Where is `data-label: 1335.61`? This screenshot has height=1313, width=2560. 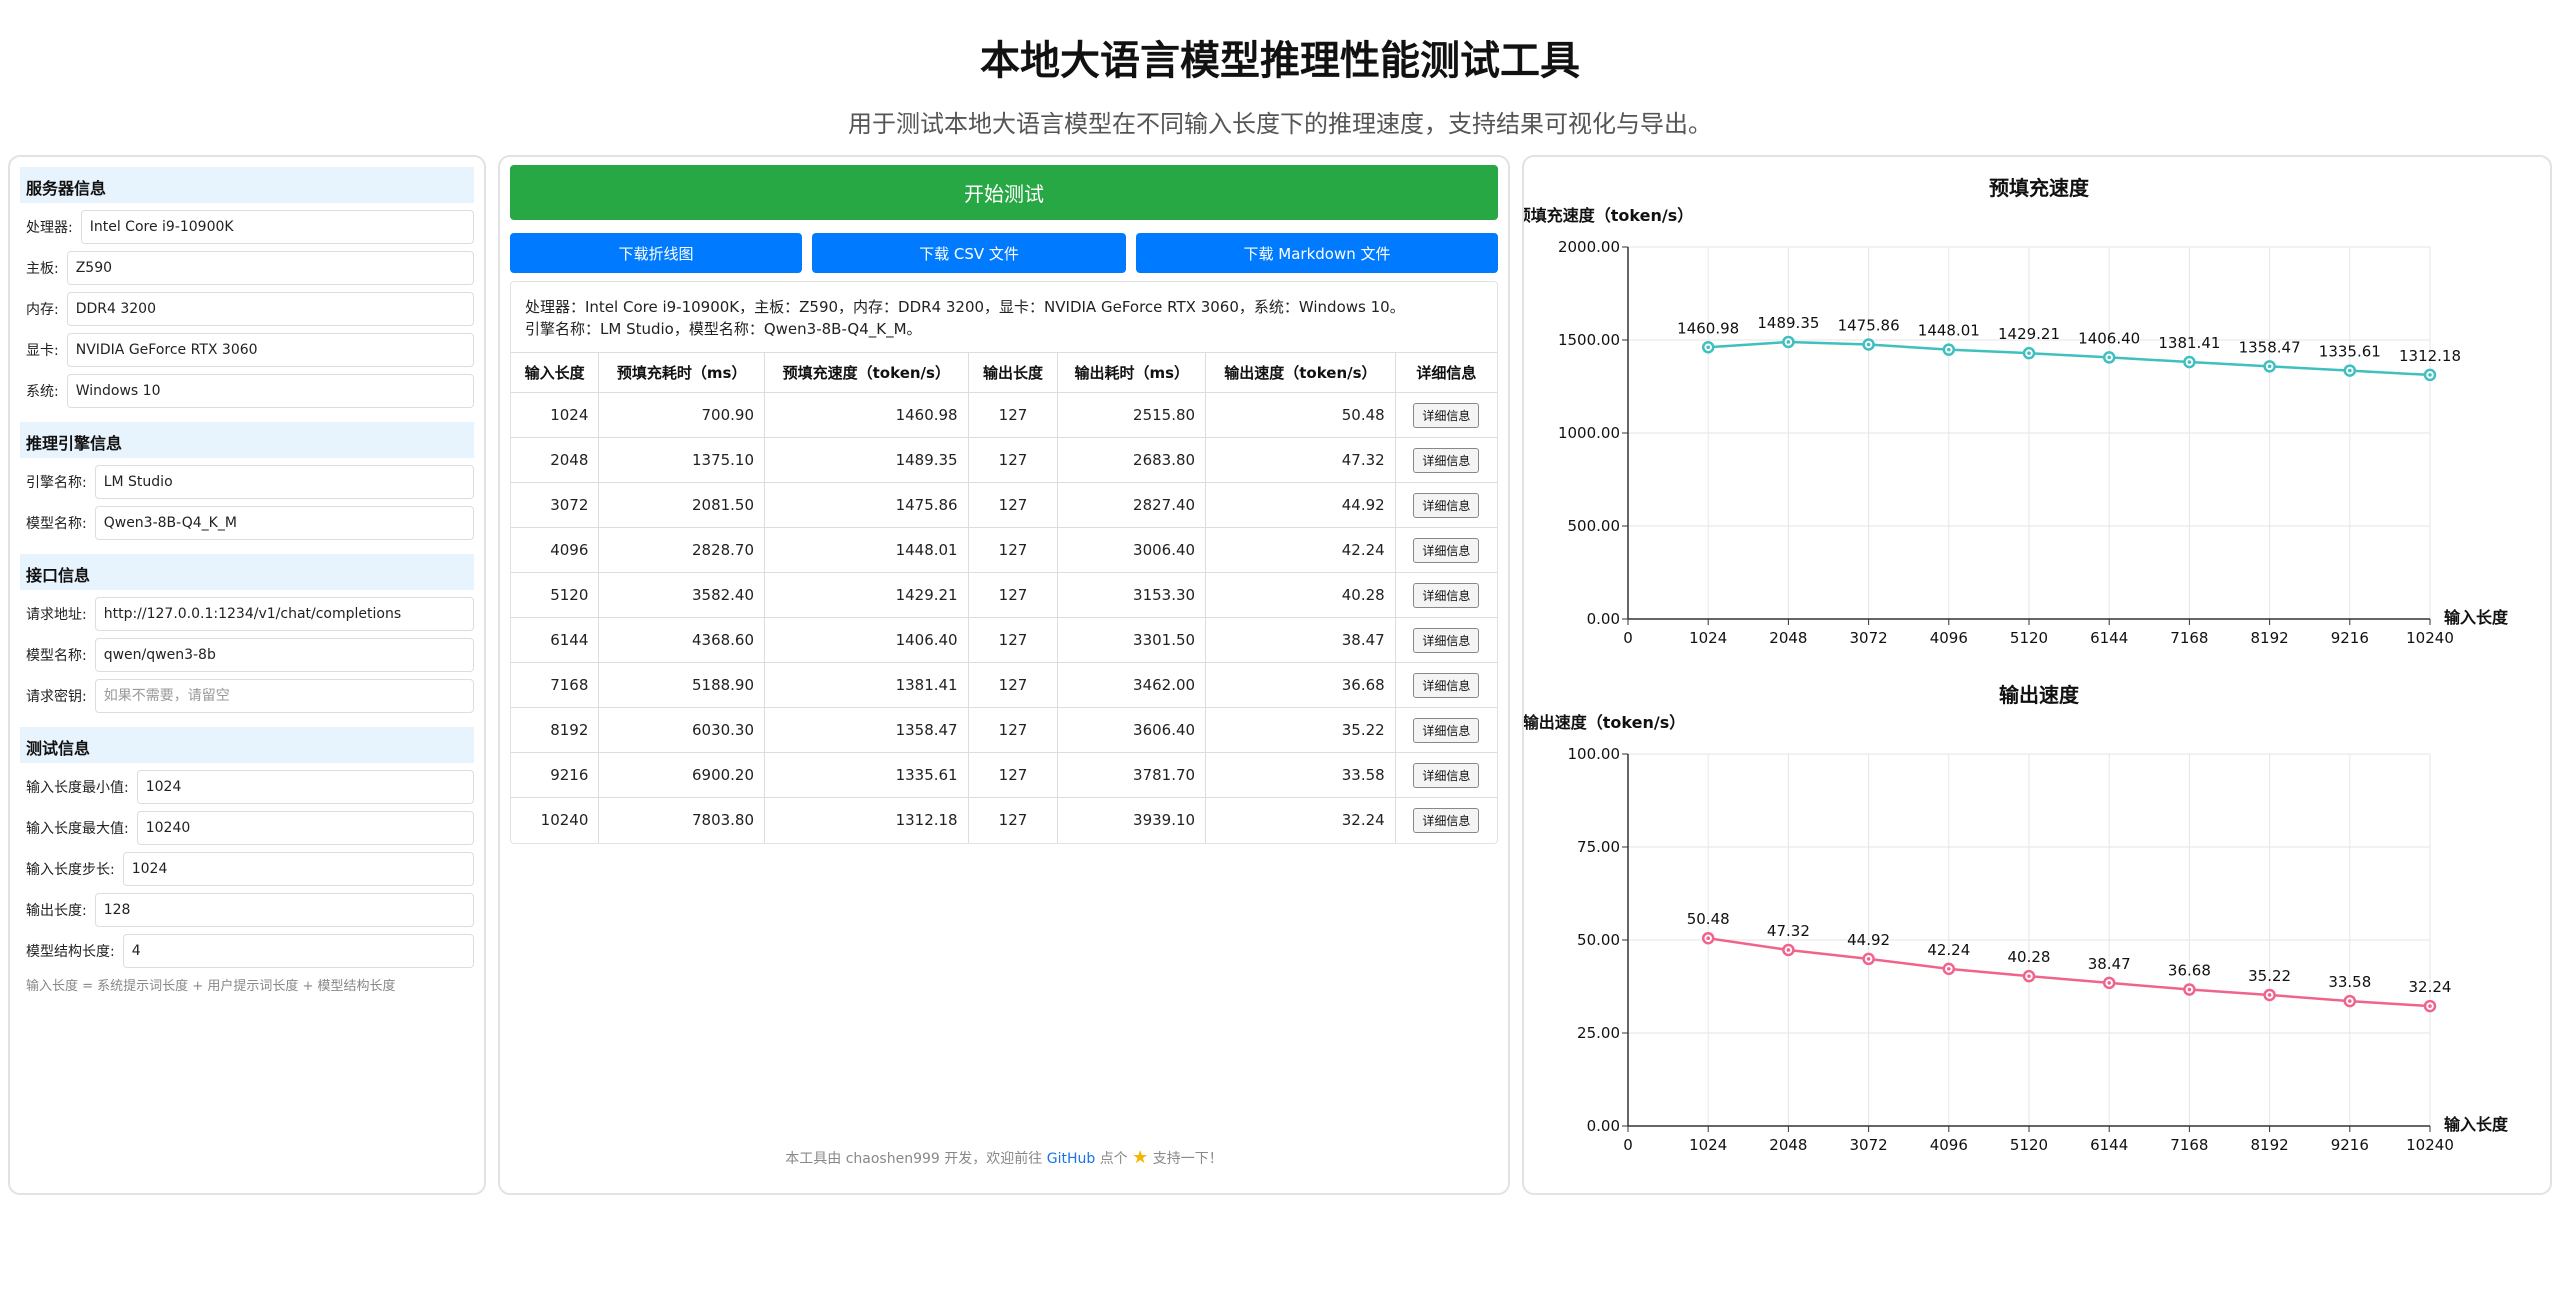
data-label: 1335.61 is located at coordinates (2350, 352).